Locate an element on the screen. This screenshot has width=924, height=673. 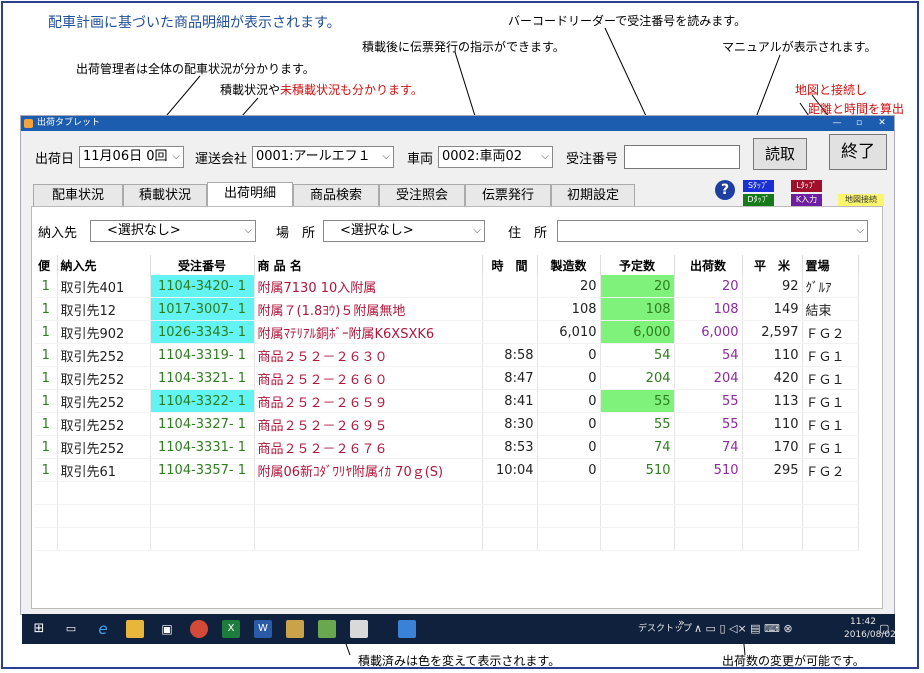
tab-dispatch-status: 配車状況 is located at coordinates (78, 195).